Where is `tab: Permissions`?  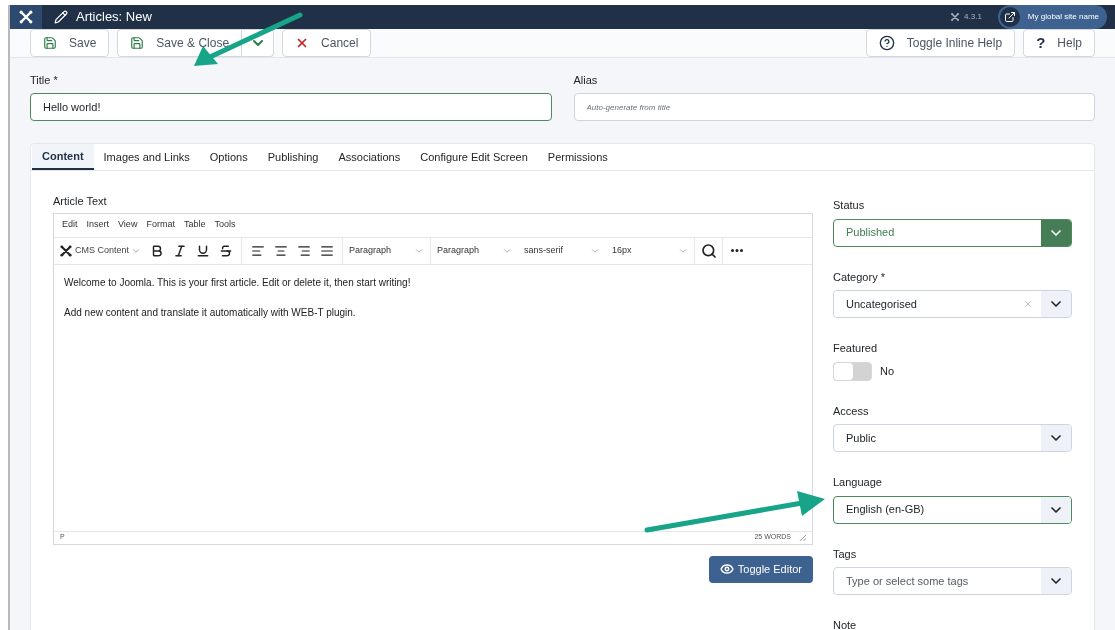
tab: Permissions is located at coordinates (577, 157).